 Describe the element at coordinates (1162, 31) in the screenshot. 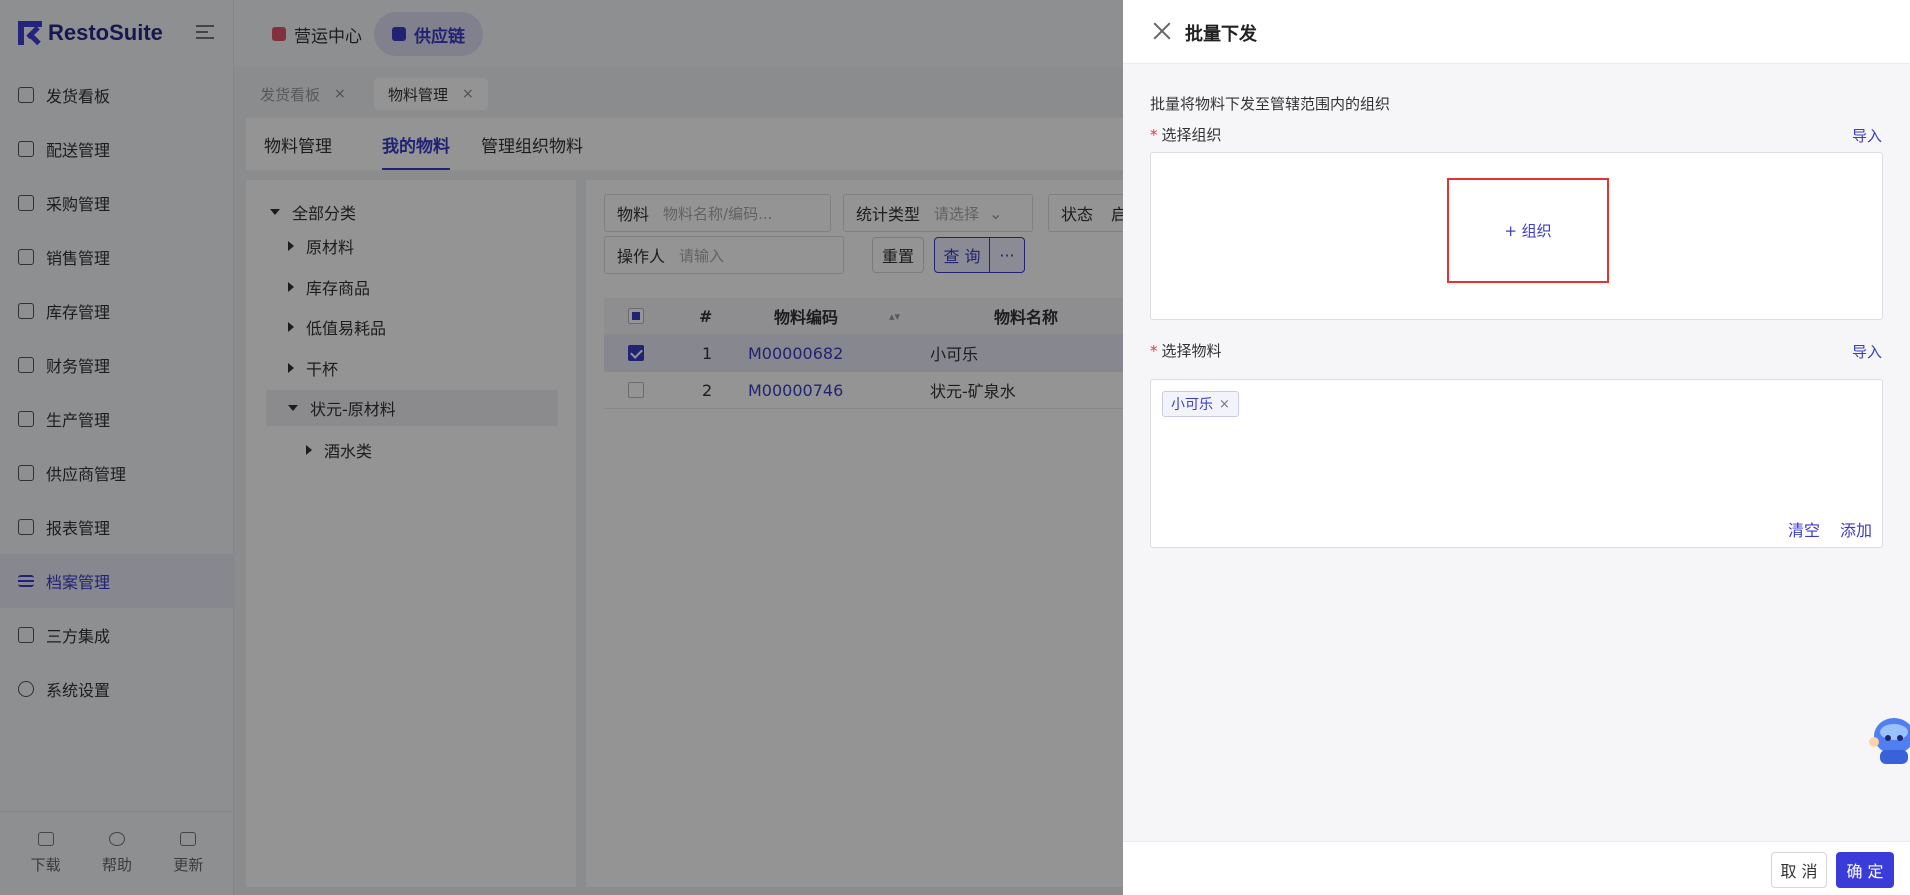

I see `close-icon` at that location.